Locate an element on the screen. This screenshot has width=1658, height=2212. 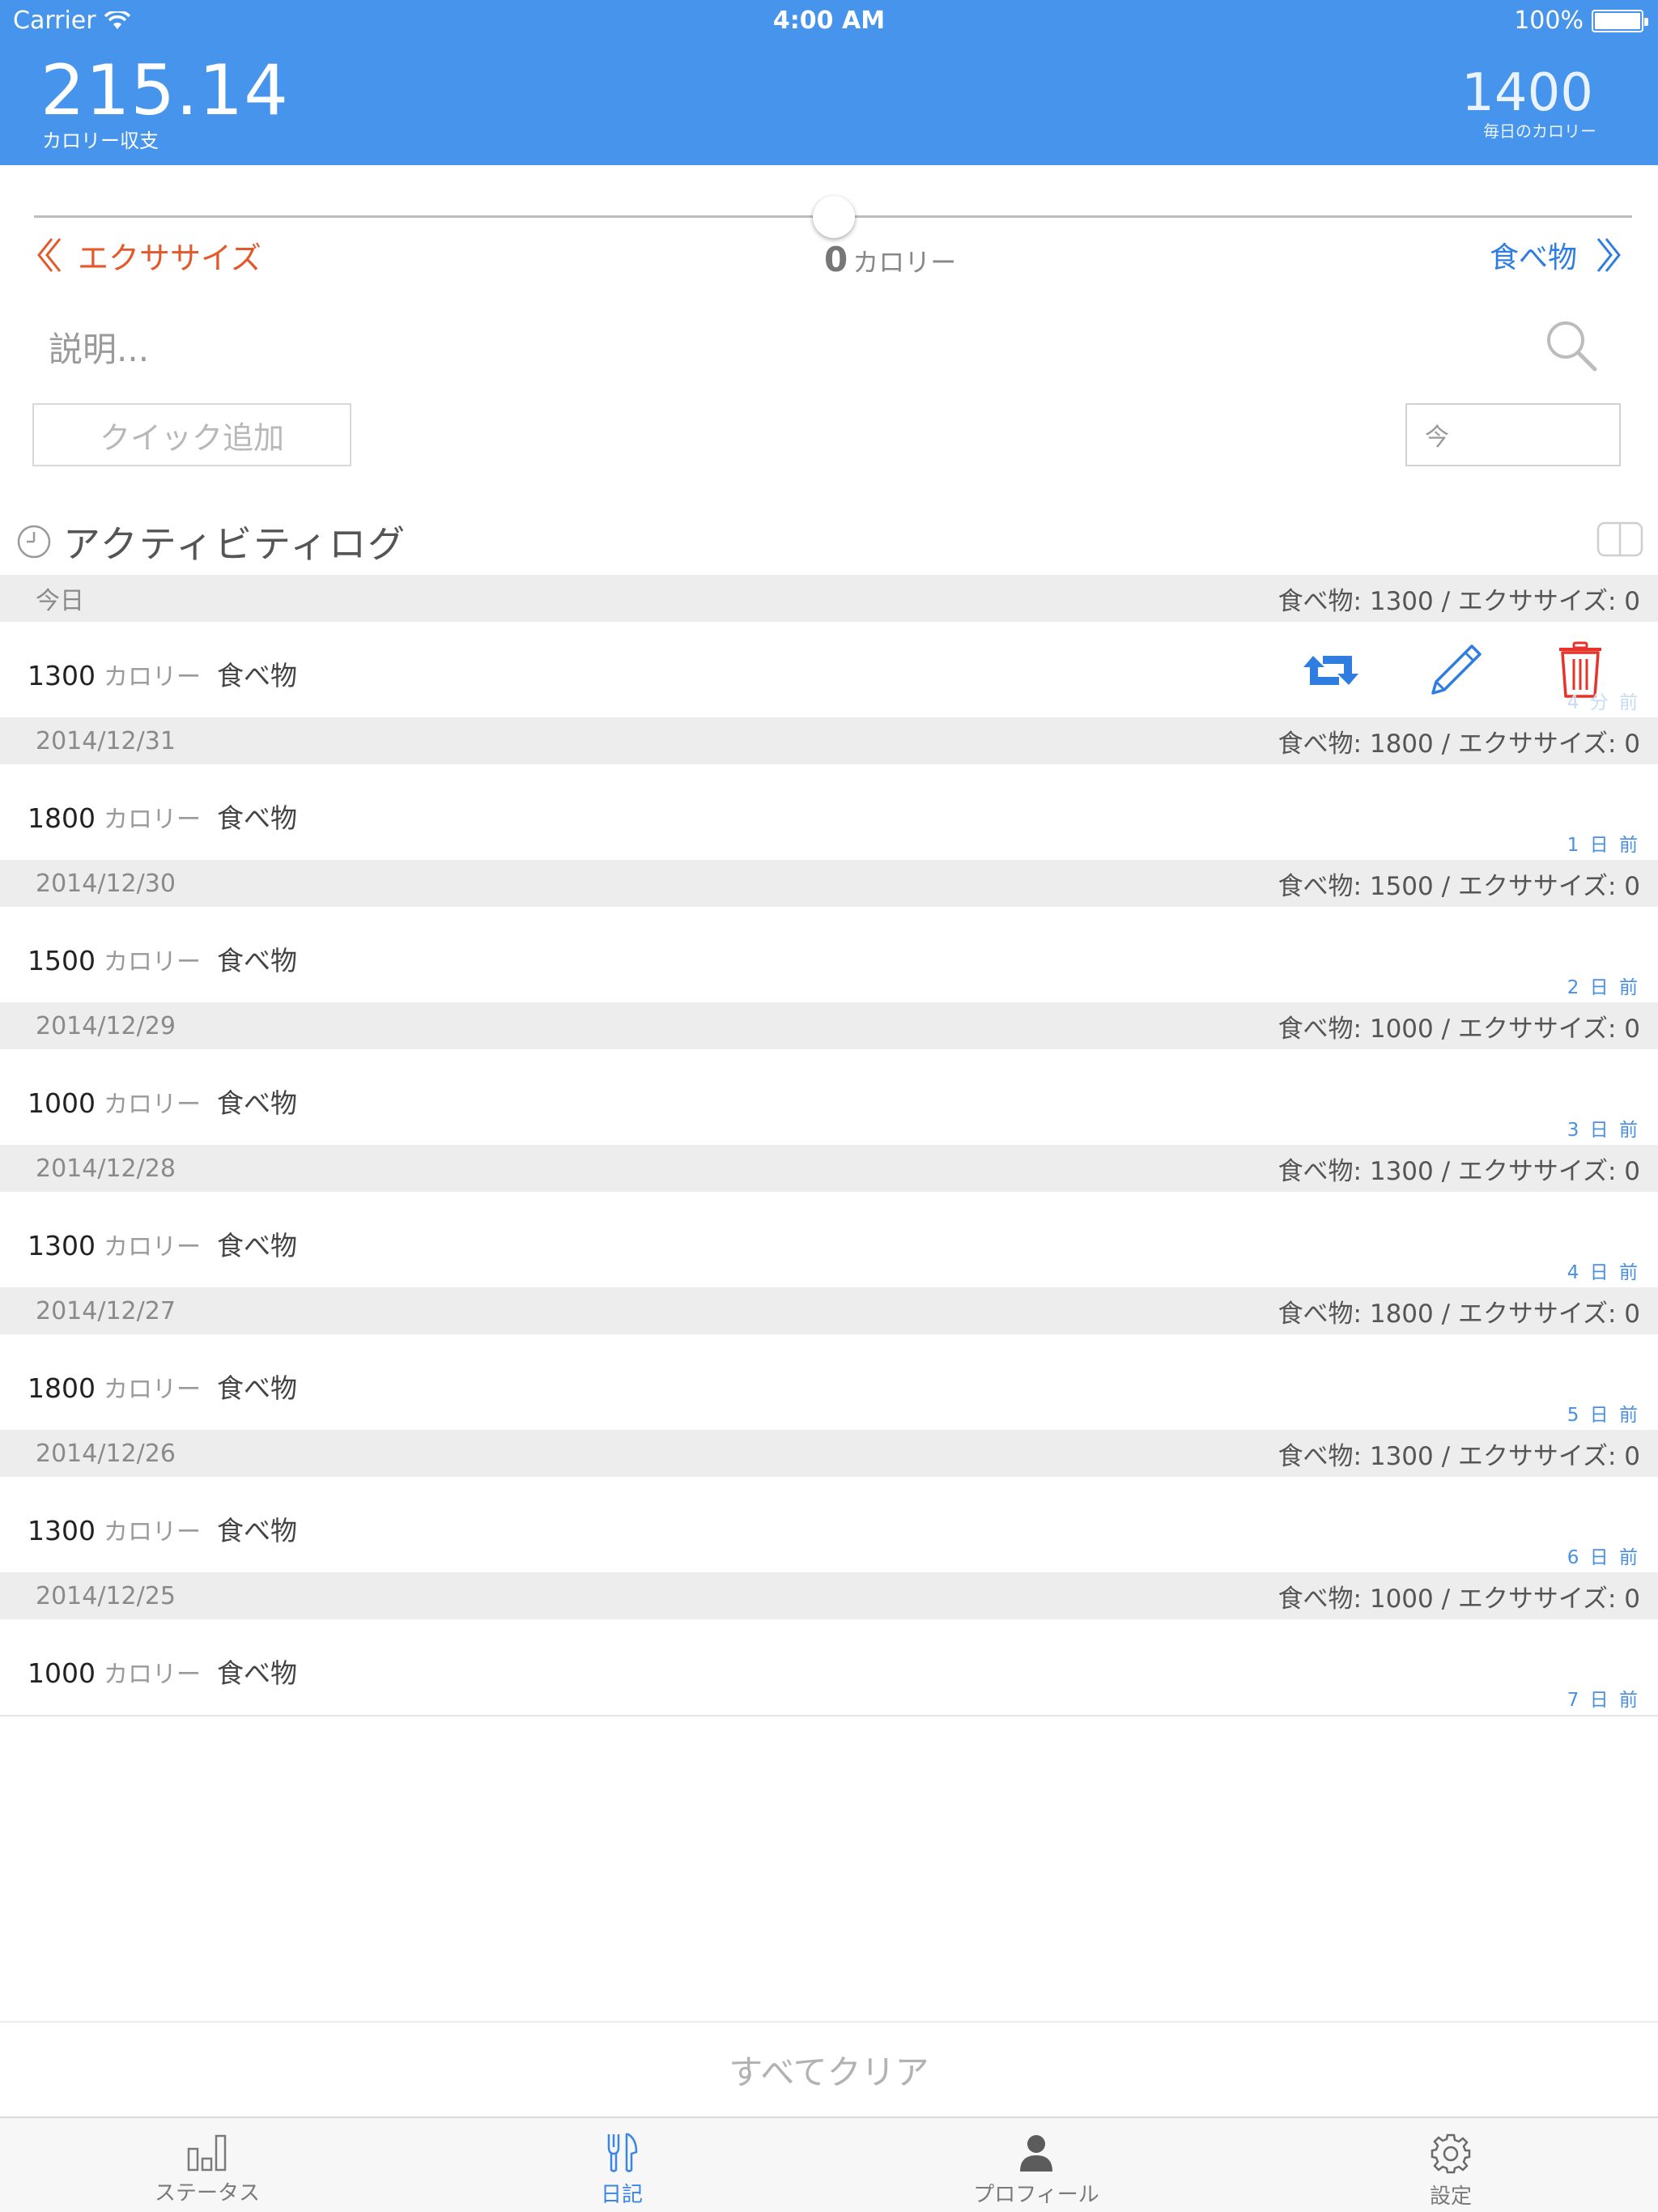
slider-calorie-readout: 0 カロリー is located at coordinates (890, 259).